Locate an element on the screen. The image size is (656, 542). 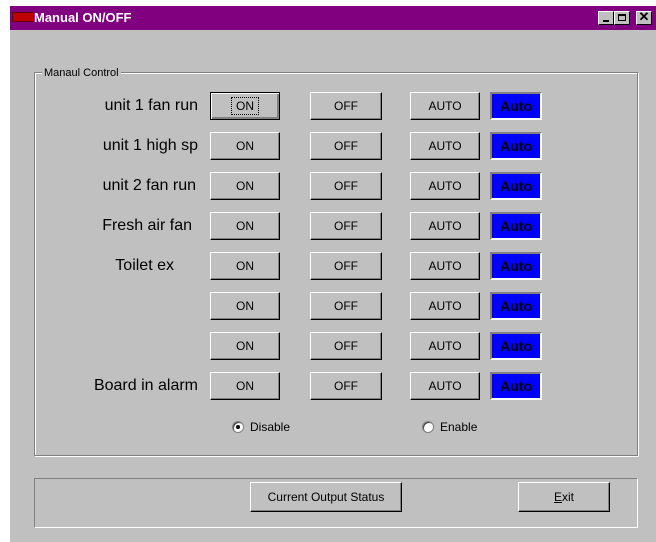
disable-radio: Disable is located at coordinates (261, 427).